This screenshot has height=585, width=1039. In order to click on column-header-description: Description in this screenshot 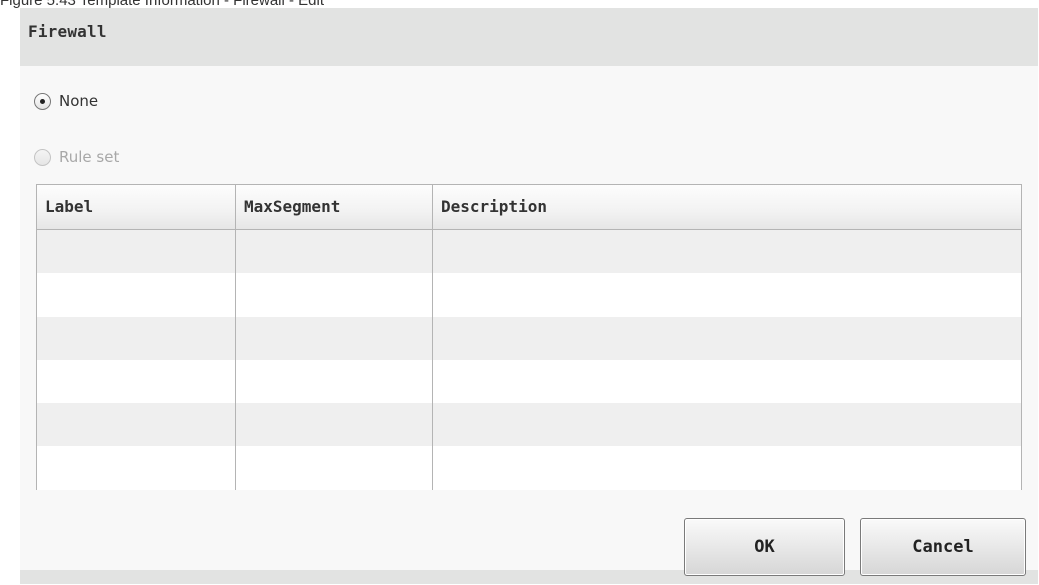, I will do `click(727, 207)`.